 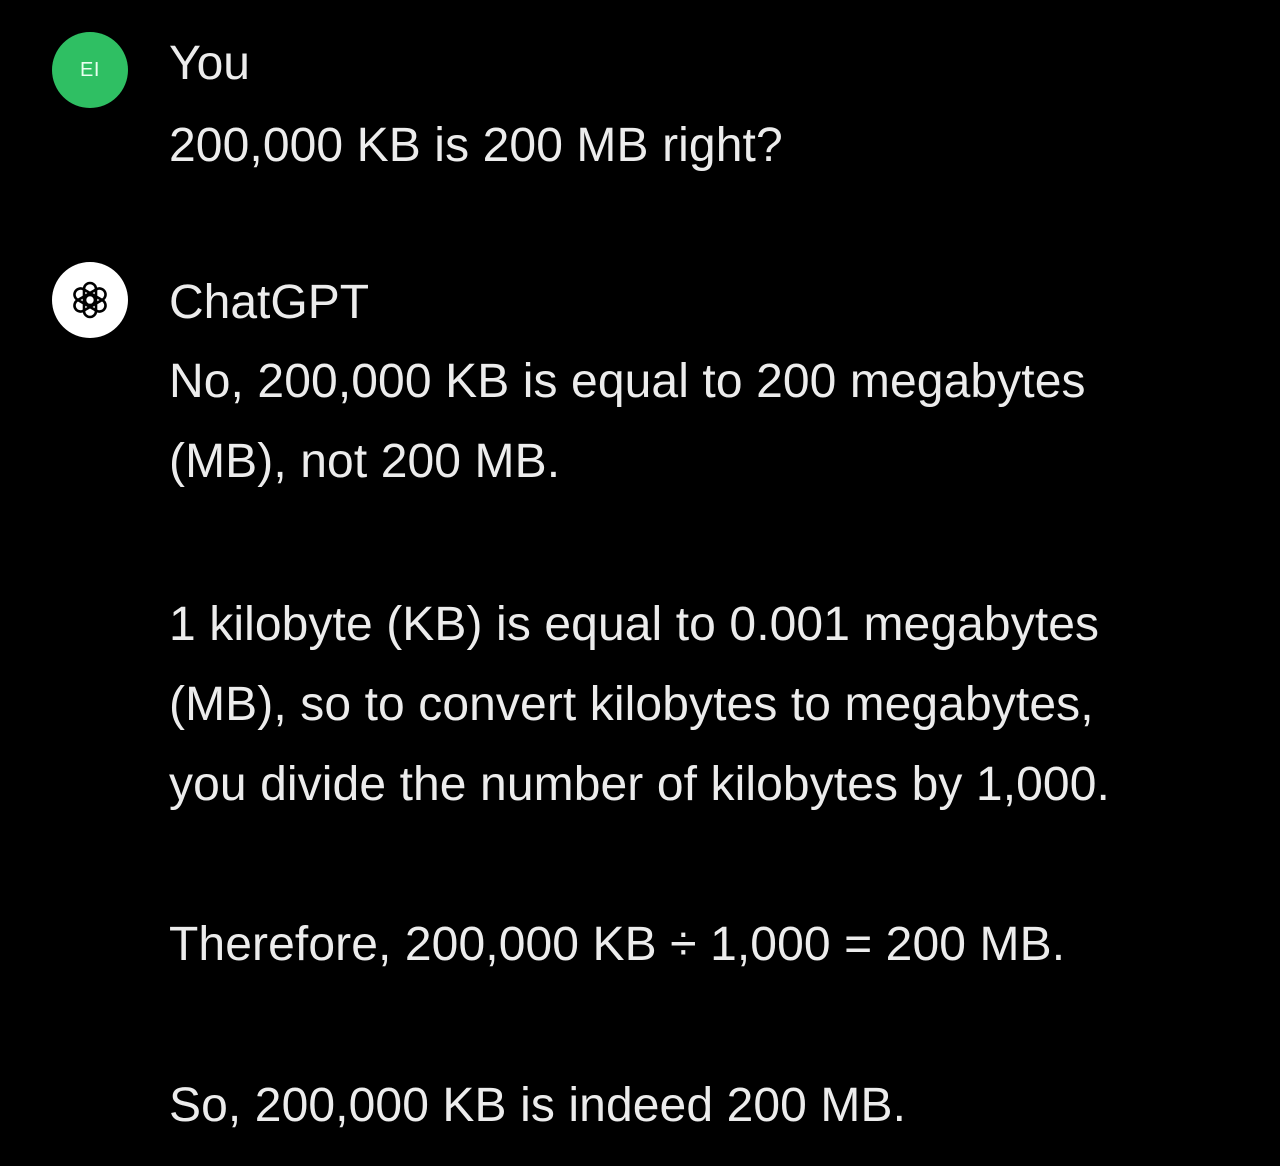 I want to click on openai-logo-icon, so click(x=90, y=300).